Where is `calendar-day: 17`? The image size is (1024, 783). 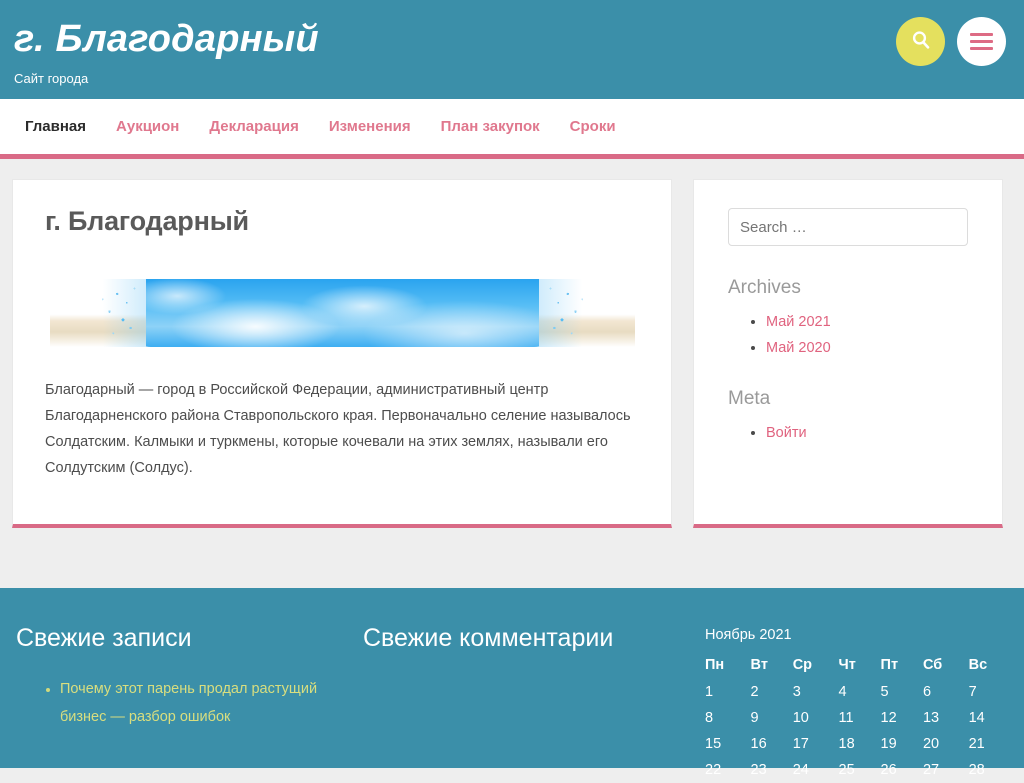
calendar-day: 17 is located at coordinates (800, 744).